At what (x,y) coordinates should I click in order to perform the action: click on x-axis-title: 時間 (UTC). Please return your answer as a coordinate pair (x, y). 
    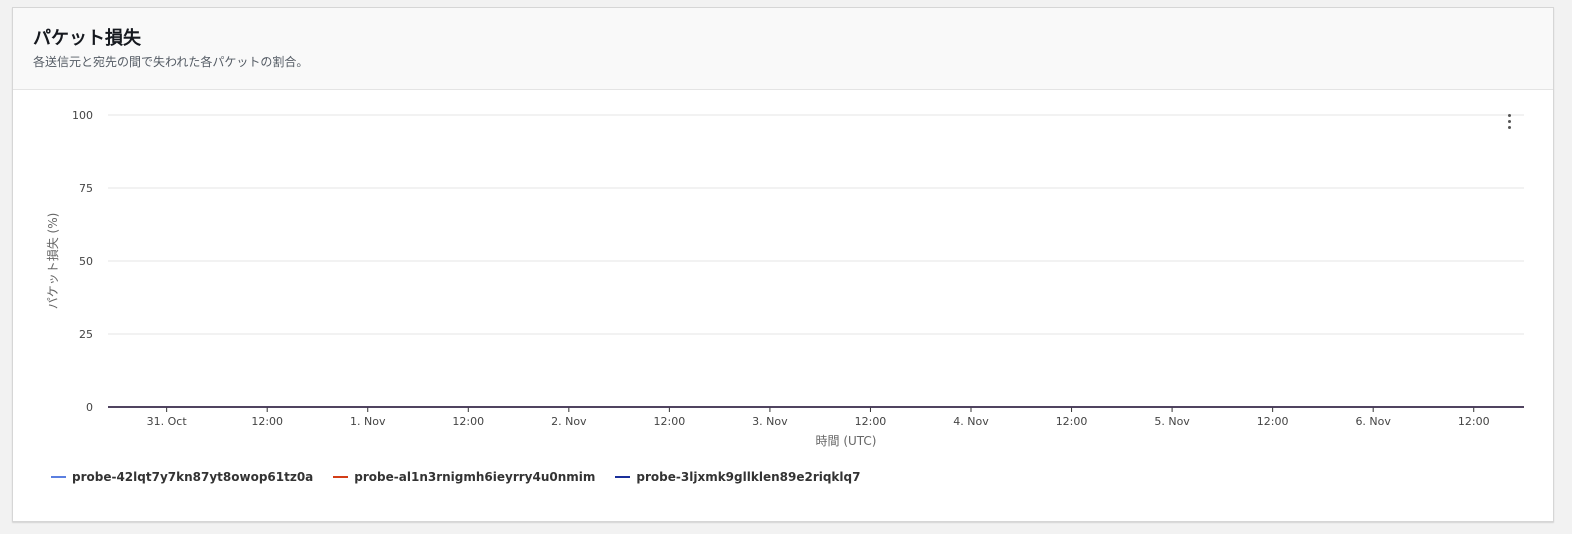
    Looking at the image, I should click on (846, 441).